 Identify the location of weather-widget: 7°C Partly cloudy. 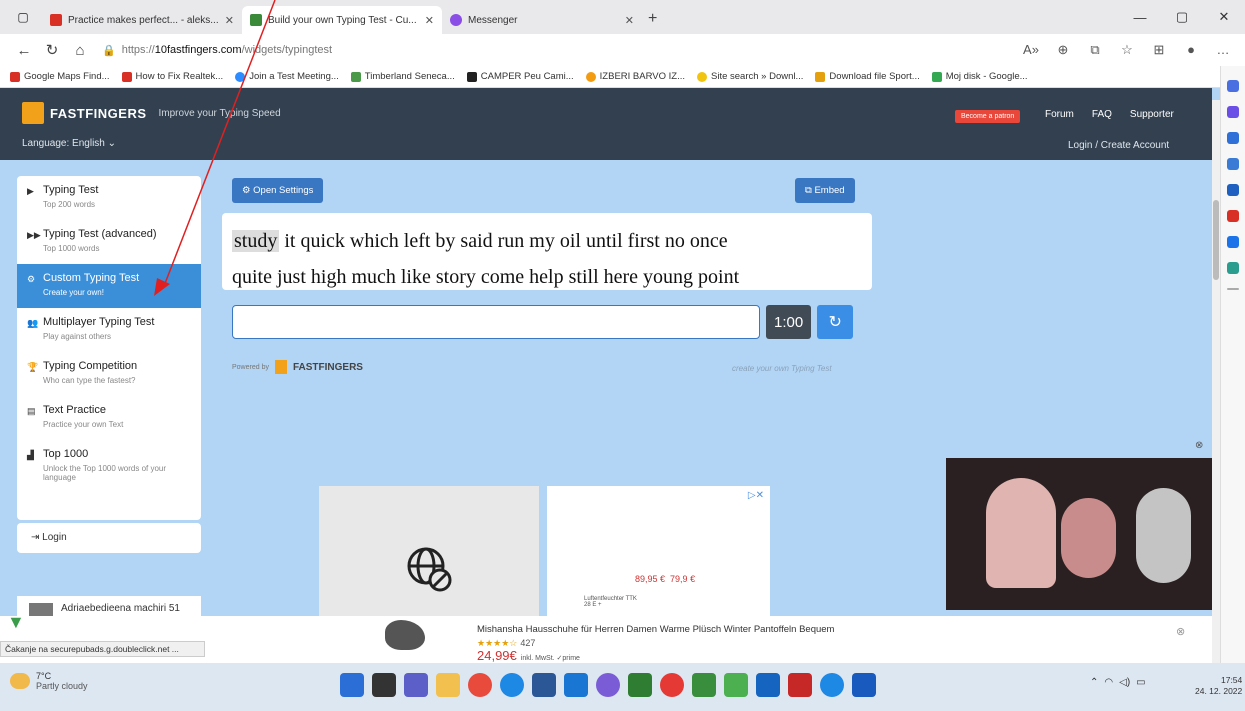
(49, 681).